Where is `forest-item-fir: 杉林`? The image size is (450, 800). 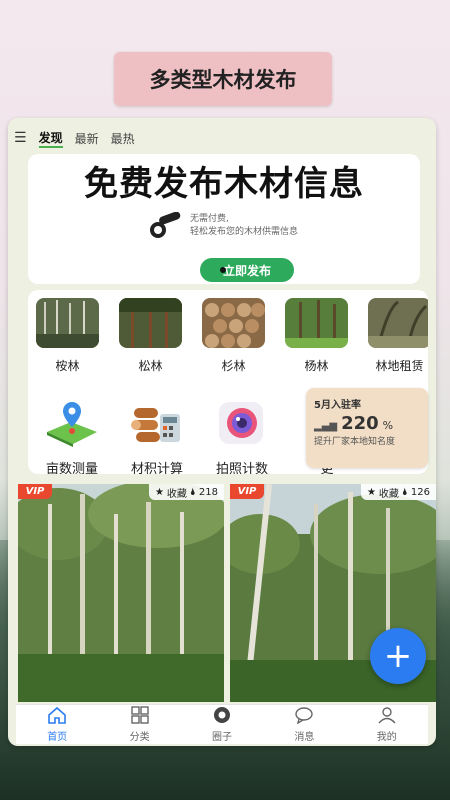
forest-item-fir: 杉林 is located at coordinates (233, 336).